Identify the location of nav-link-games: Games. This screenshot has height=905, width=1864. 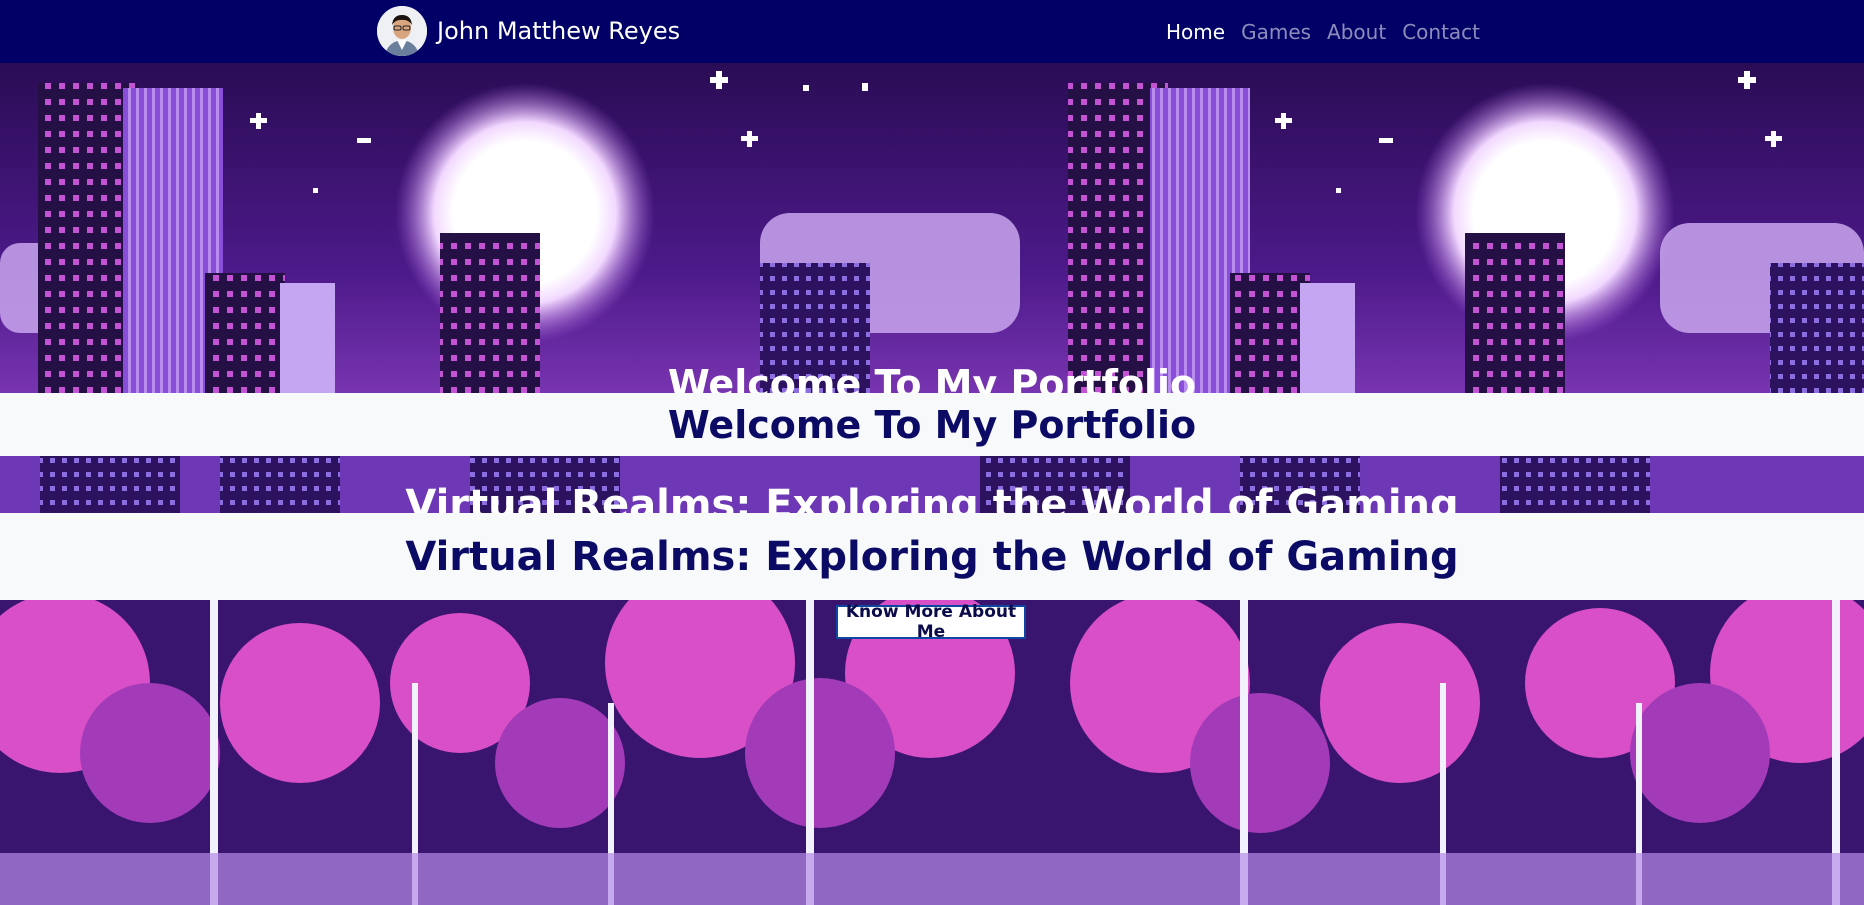
(1276, 32).